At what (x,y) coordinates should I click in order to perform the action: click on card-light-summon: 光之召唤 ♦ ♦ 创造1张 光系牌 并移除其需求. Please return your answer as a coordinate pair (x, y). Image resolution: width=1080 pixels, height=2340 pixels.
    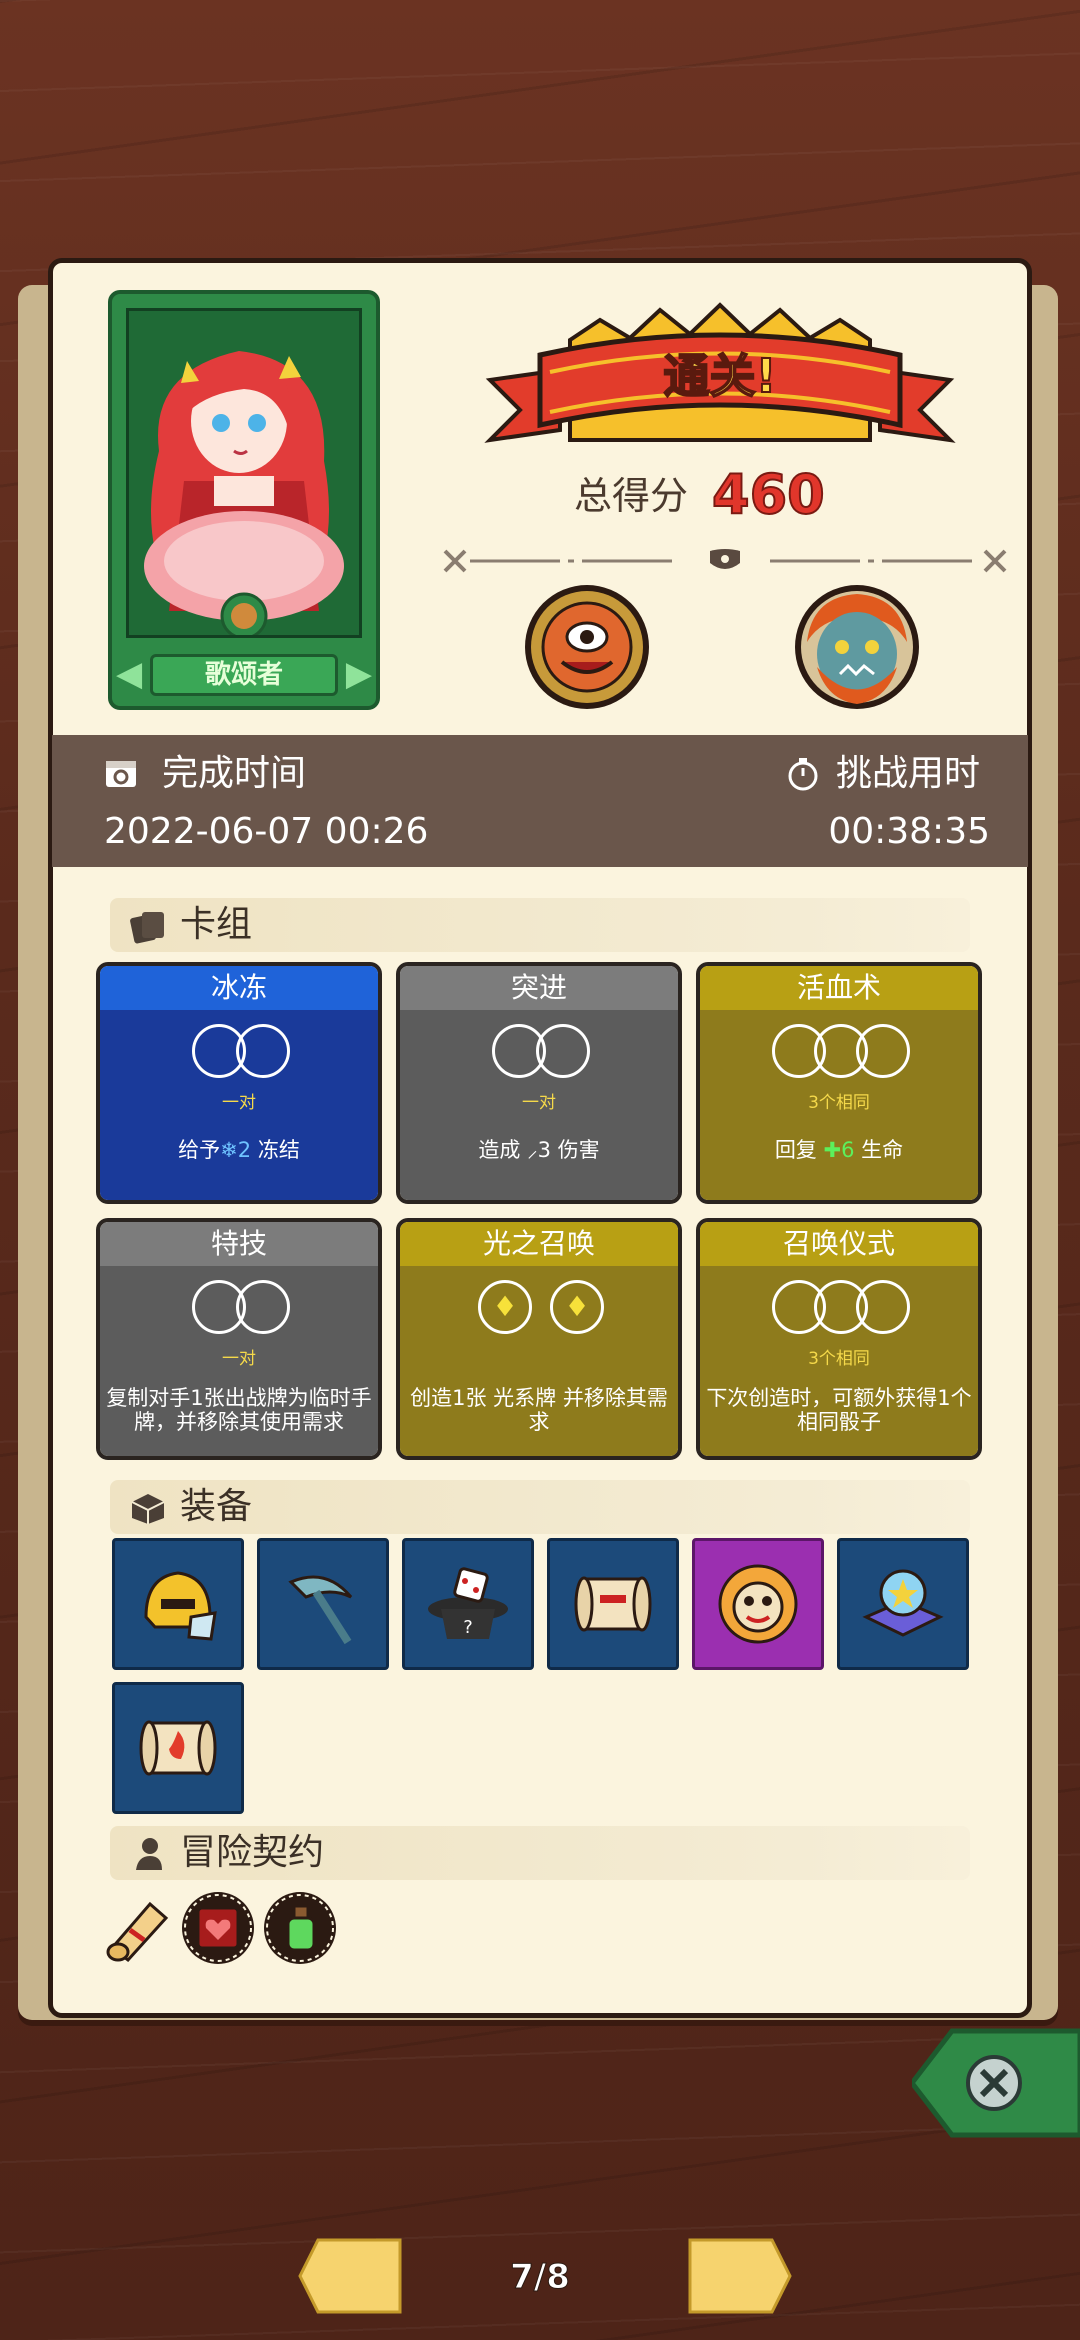
    Looking at the image, I should click on (539, 1339).